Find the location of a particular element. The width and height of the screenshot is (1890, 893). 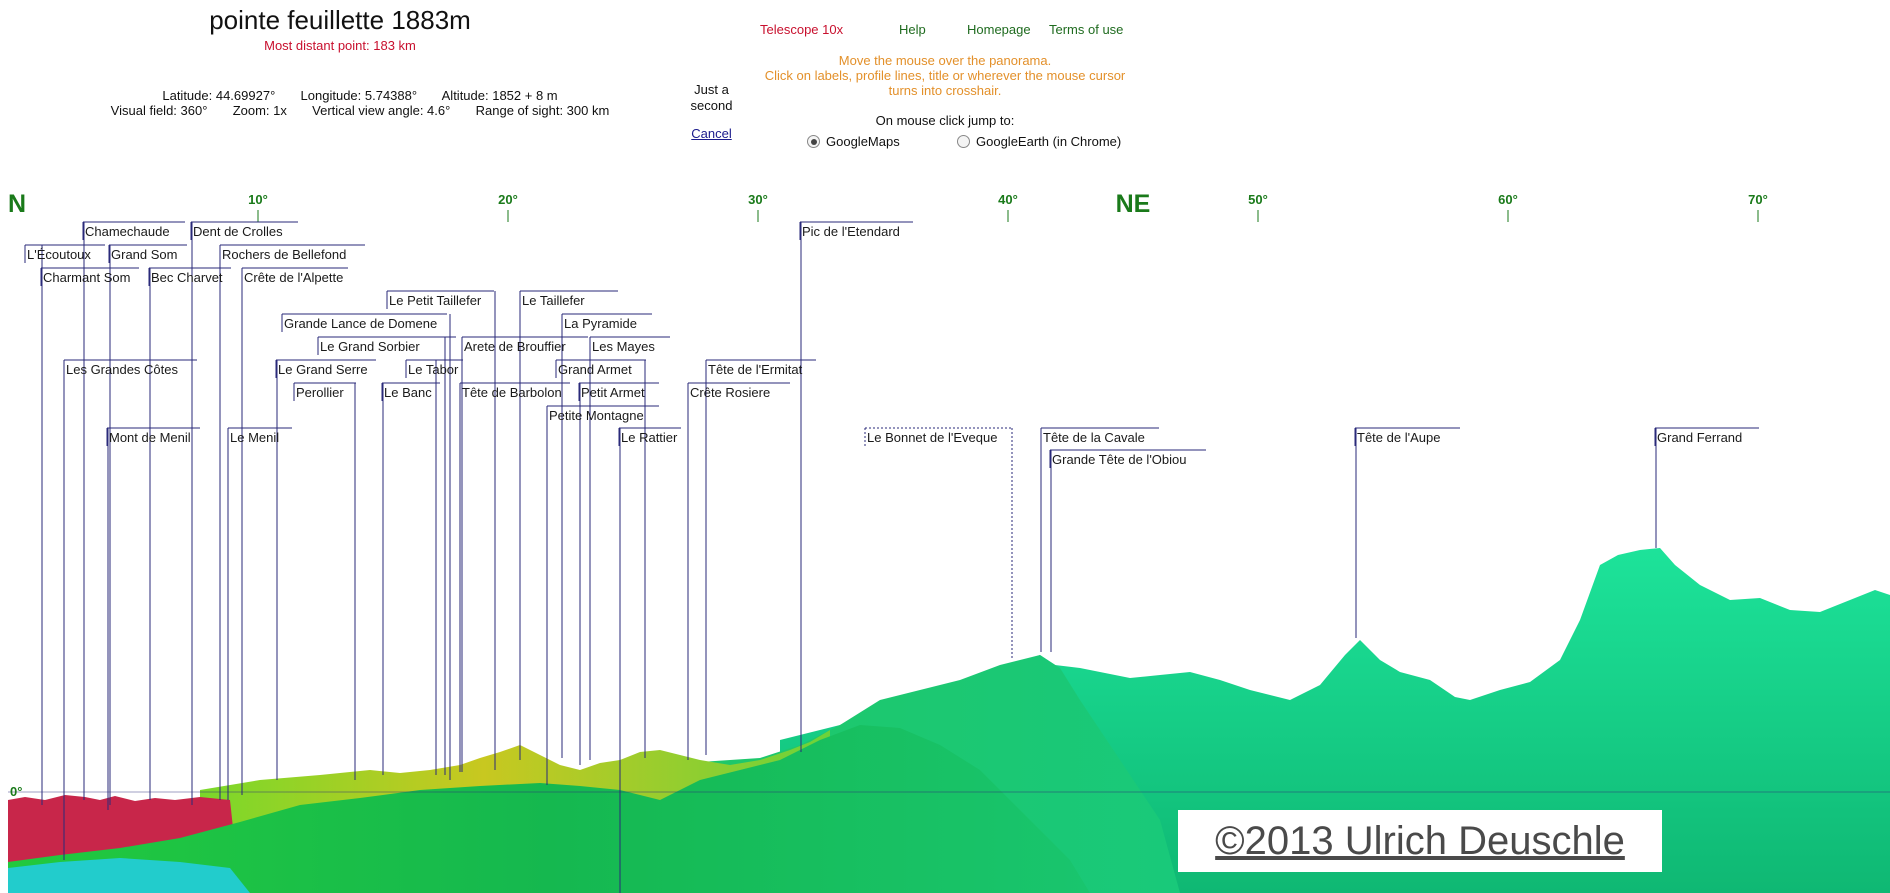

peak-label: Petite Montagne is located at coordinates (602, 595).